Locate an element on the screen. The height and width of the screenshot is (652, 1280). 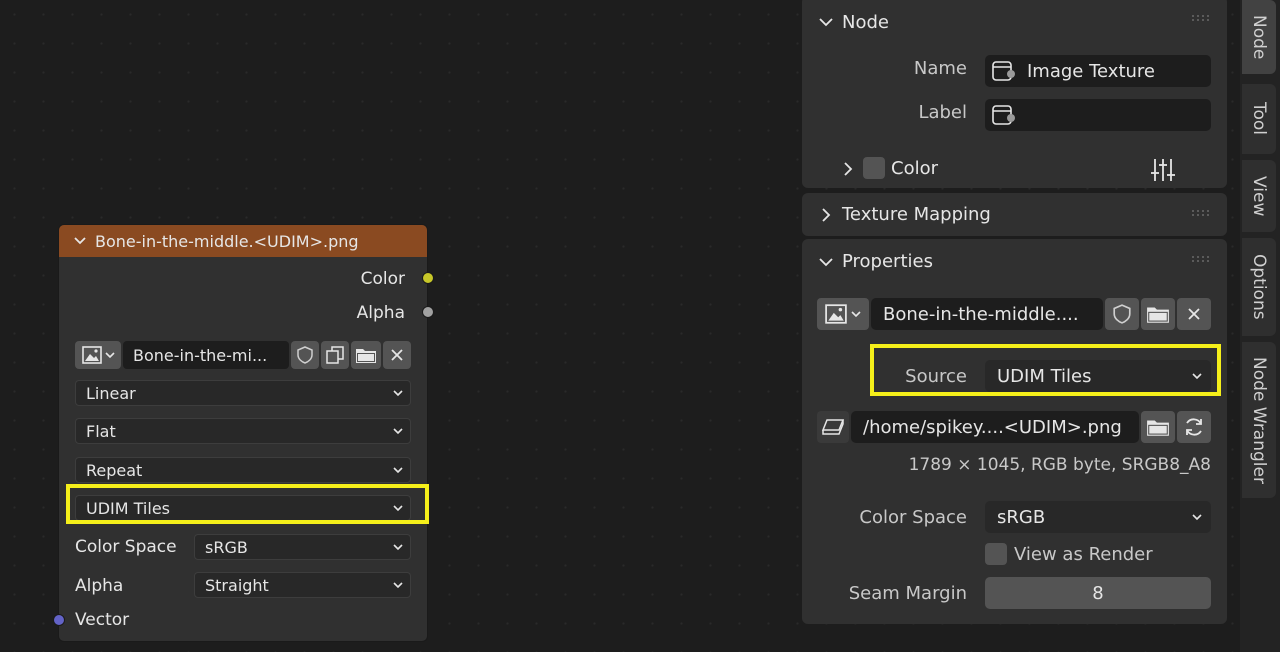
texture-mapping-header: Texture Mapping is located at coordinates (1014, 214).